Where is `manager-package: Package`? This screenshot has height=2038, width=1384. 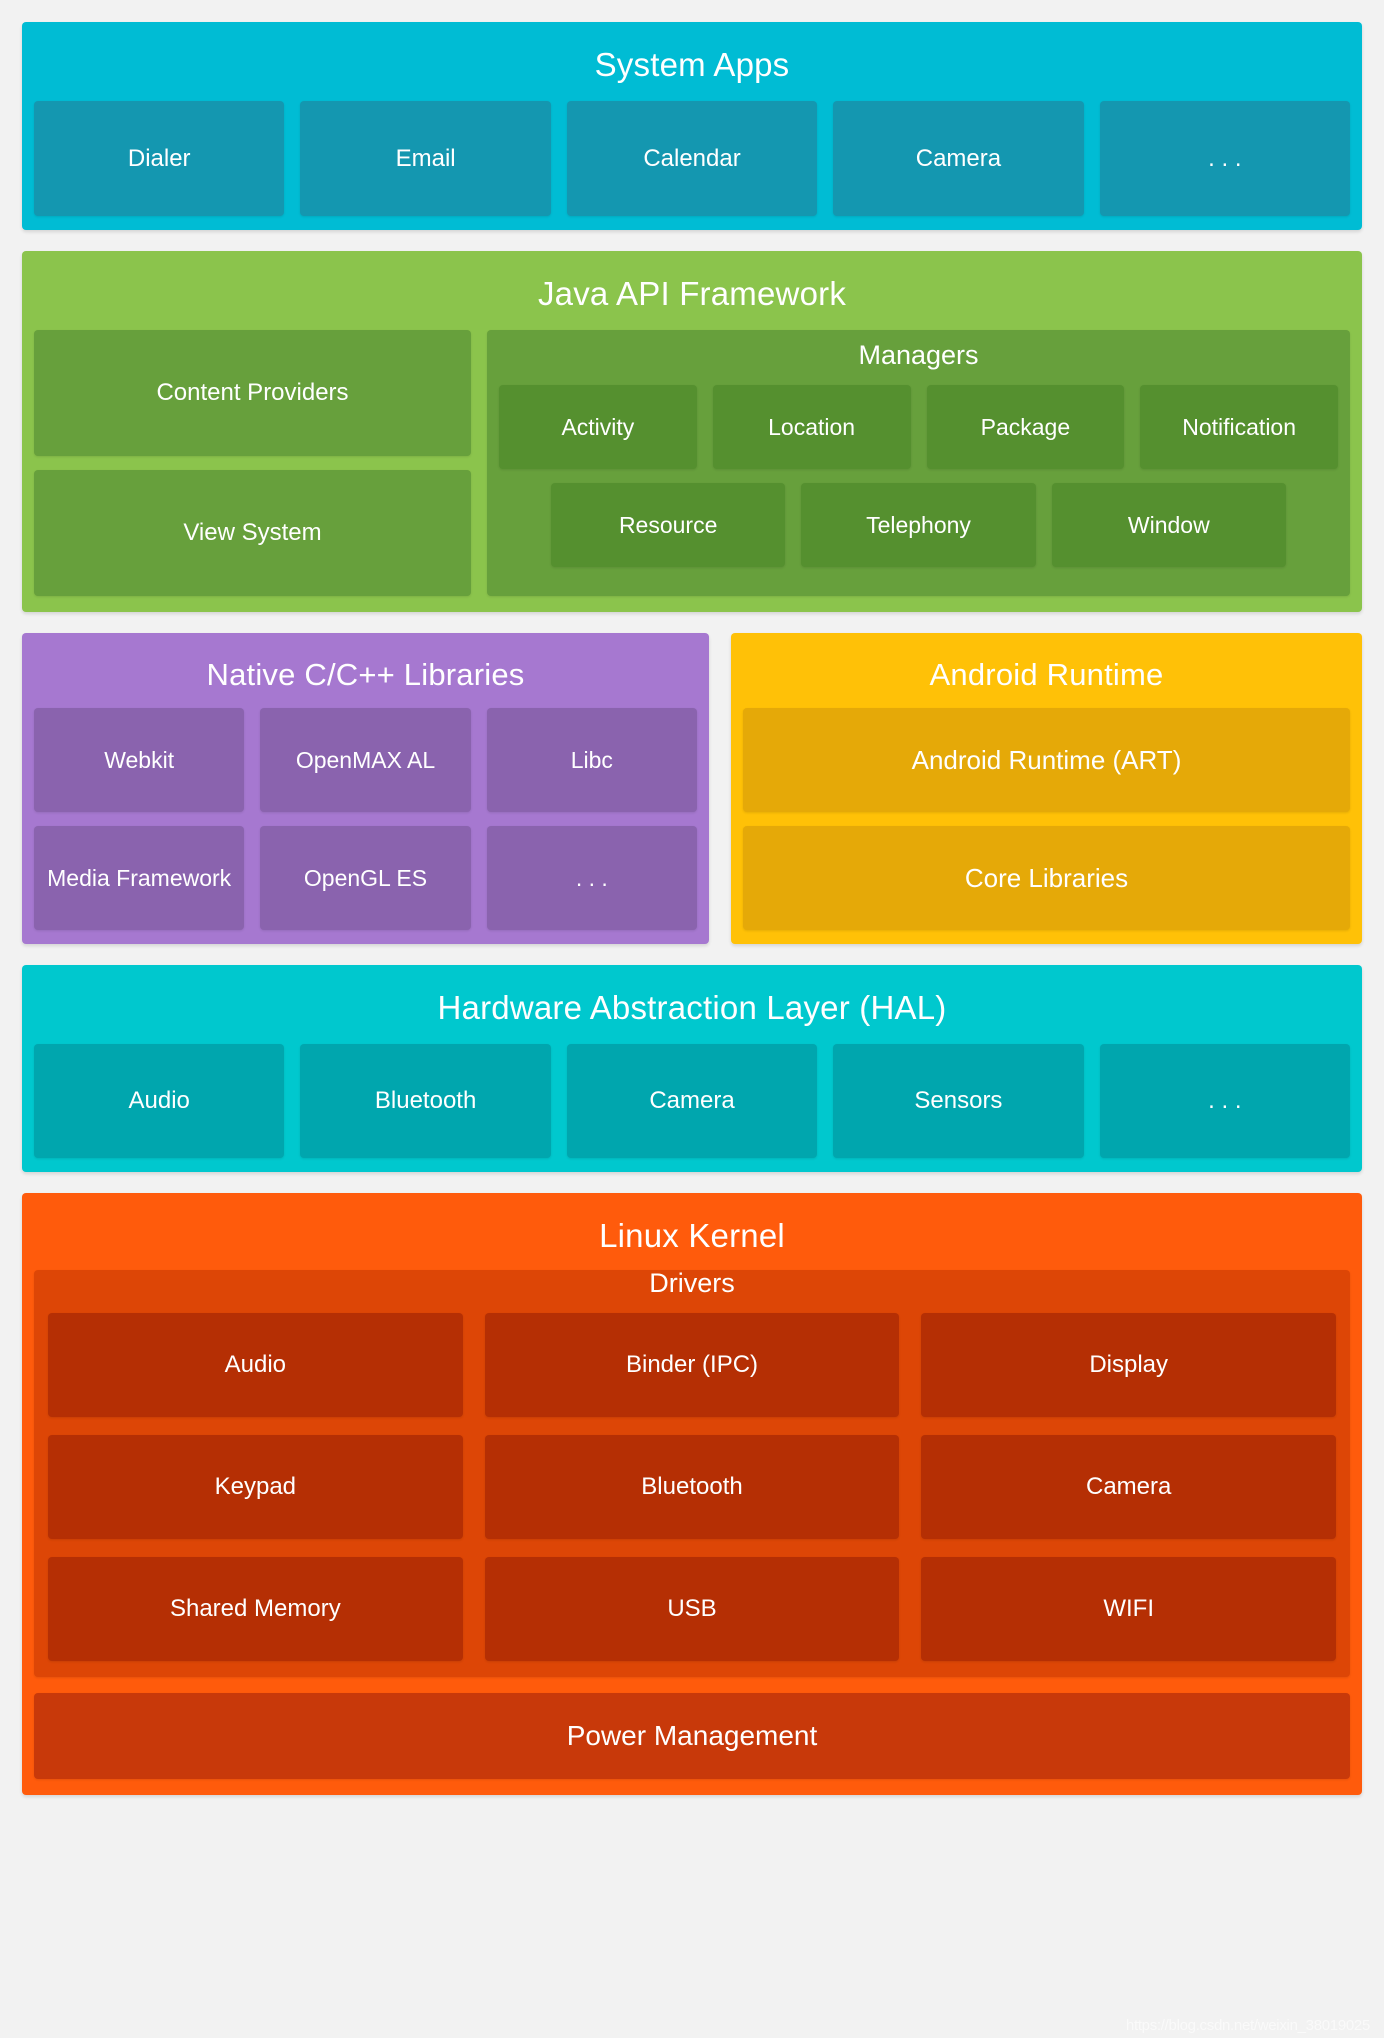
manager-package: Package is located at coordinates (1025, 427).